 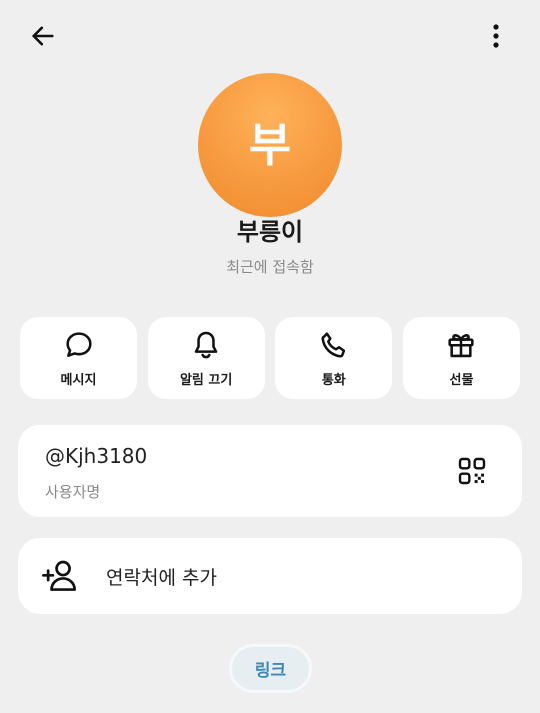 I want to click on arrow-left-icon, so click(x=43, y=36).